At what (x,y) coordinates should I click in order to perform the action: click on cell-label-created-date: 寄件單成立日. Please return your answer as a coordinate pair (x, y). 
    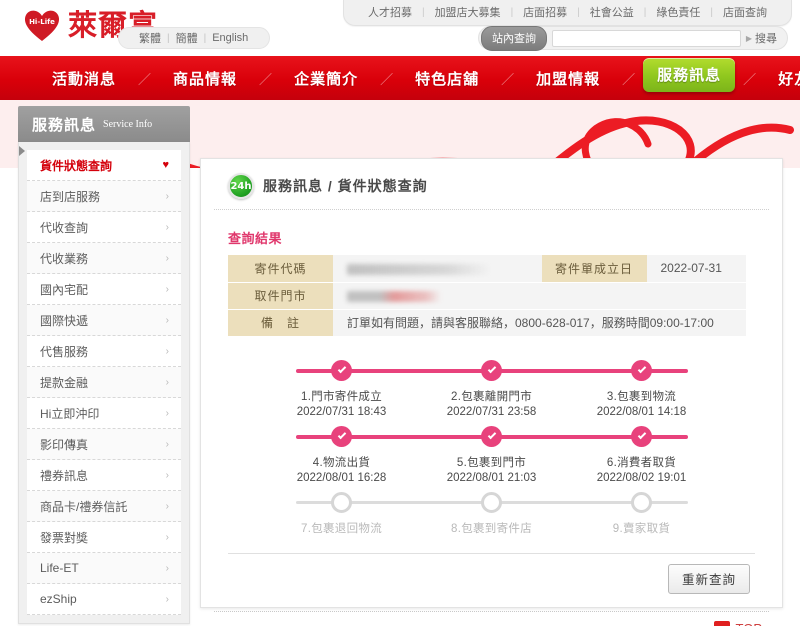
    Looking at the image, I should click on (594, 269).